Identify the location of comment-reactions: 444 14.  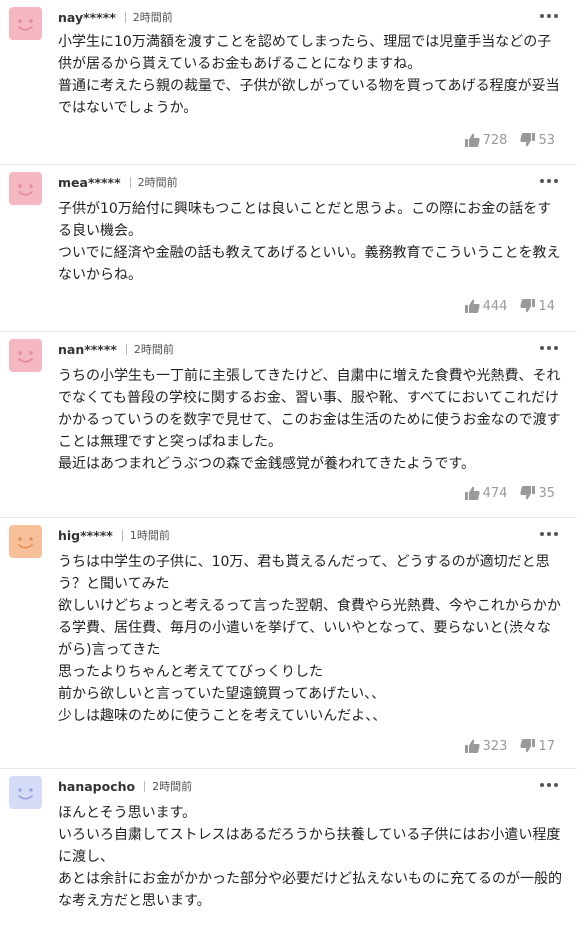
(509, 306).